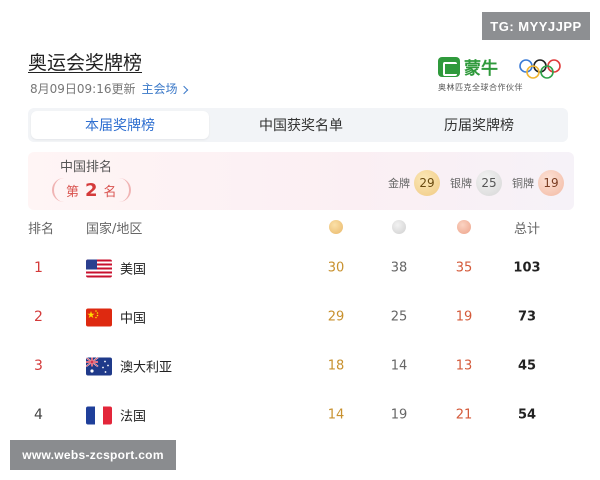 This screenshot has height=480, width=600. What do you see at coordinates (301, 125) in the screenshot?
I see `tab-china-winners: 中国获奖名单` at bounding box center [301, 125].